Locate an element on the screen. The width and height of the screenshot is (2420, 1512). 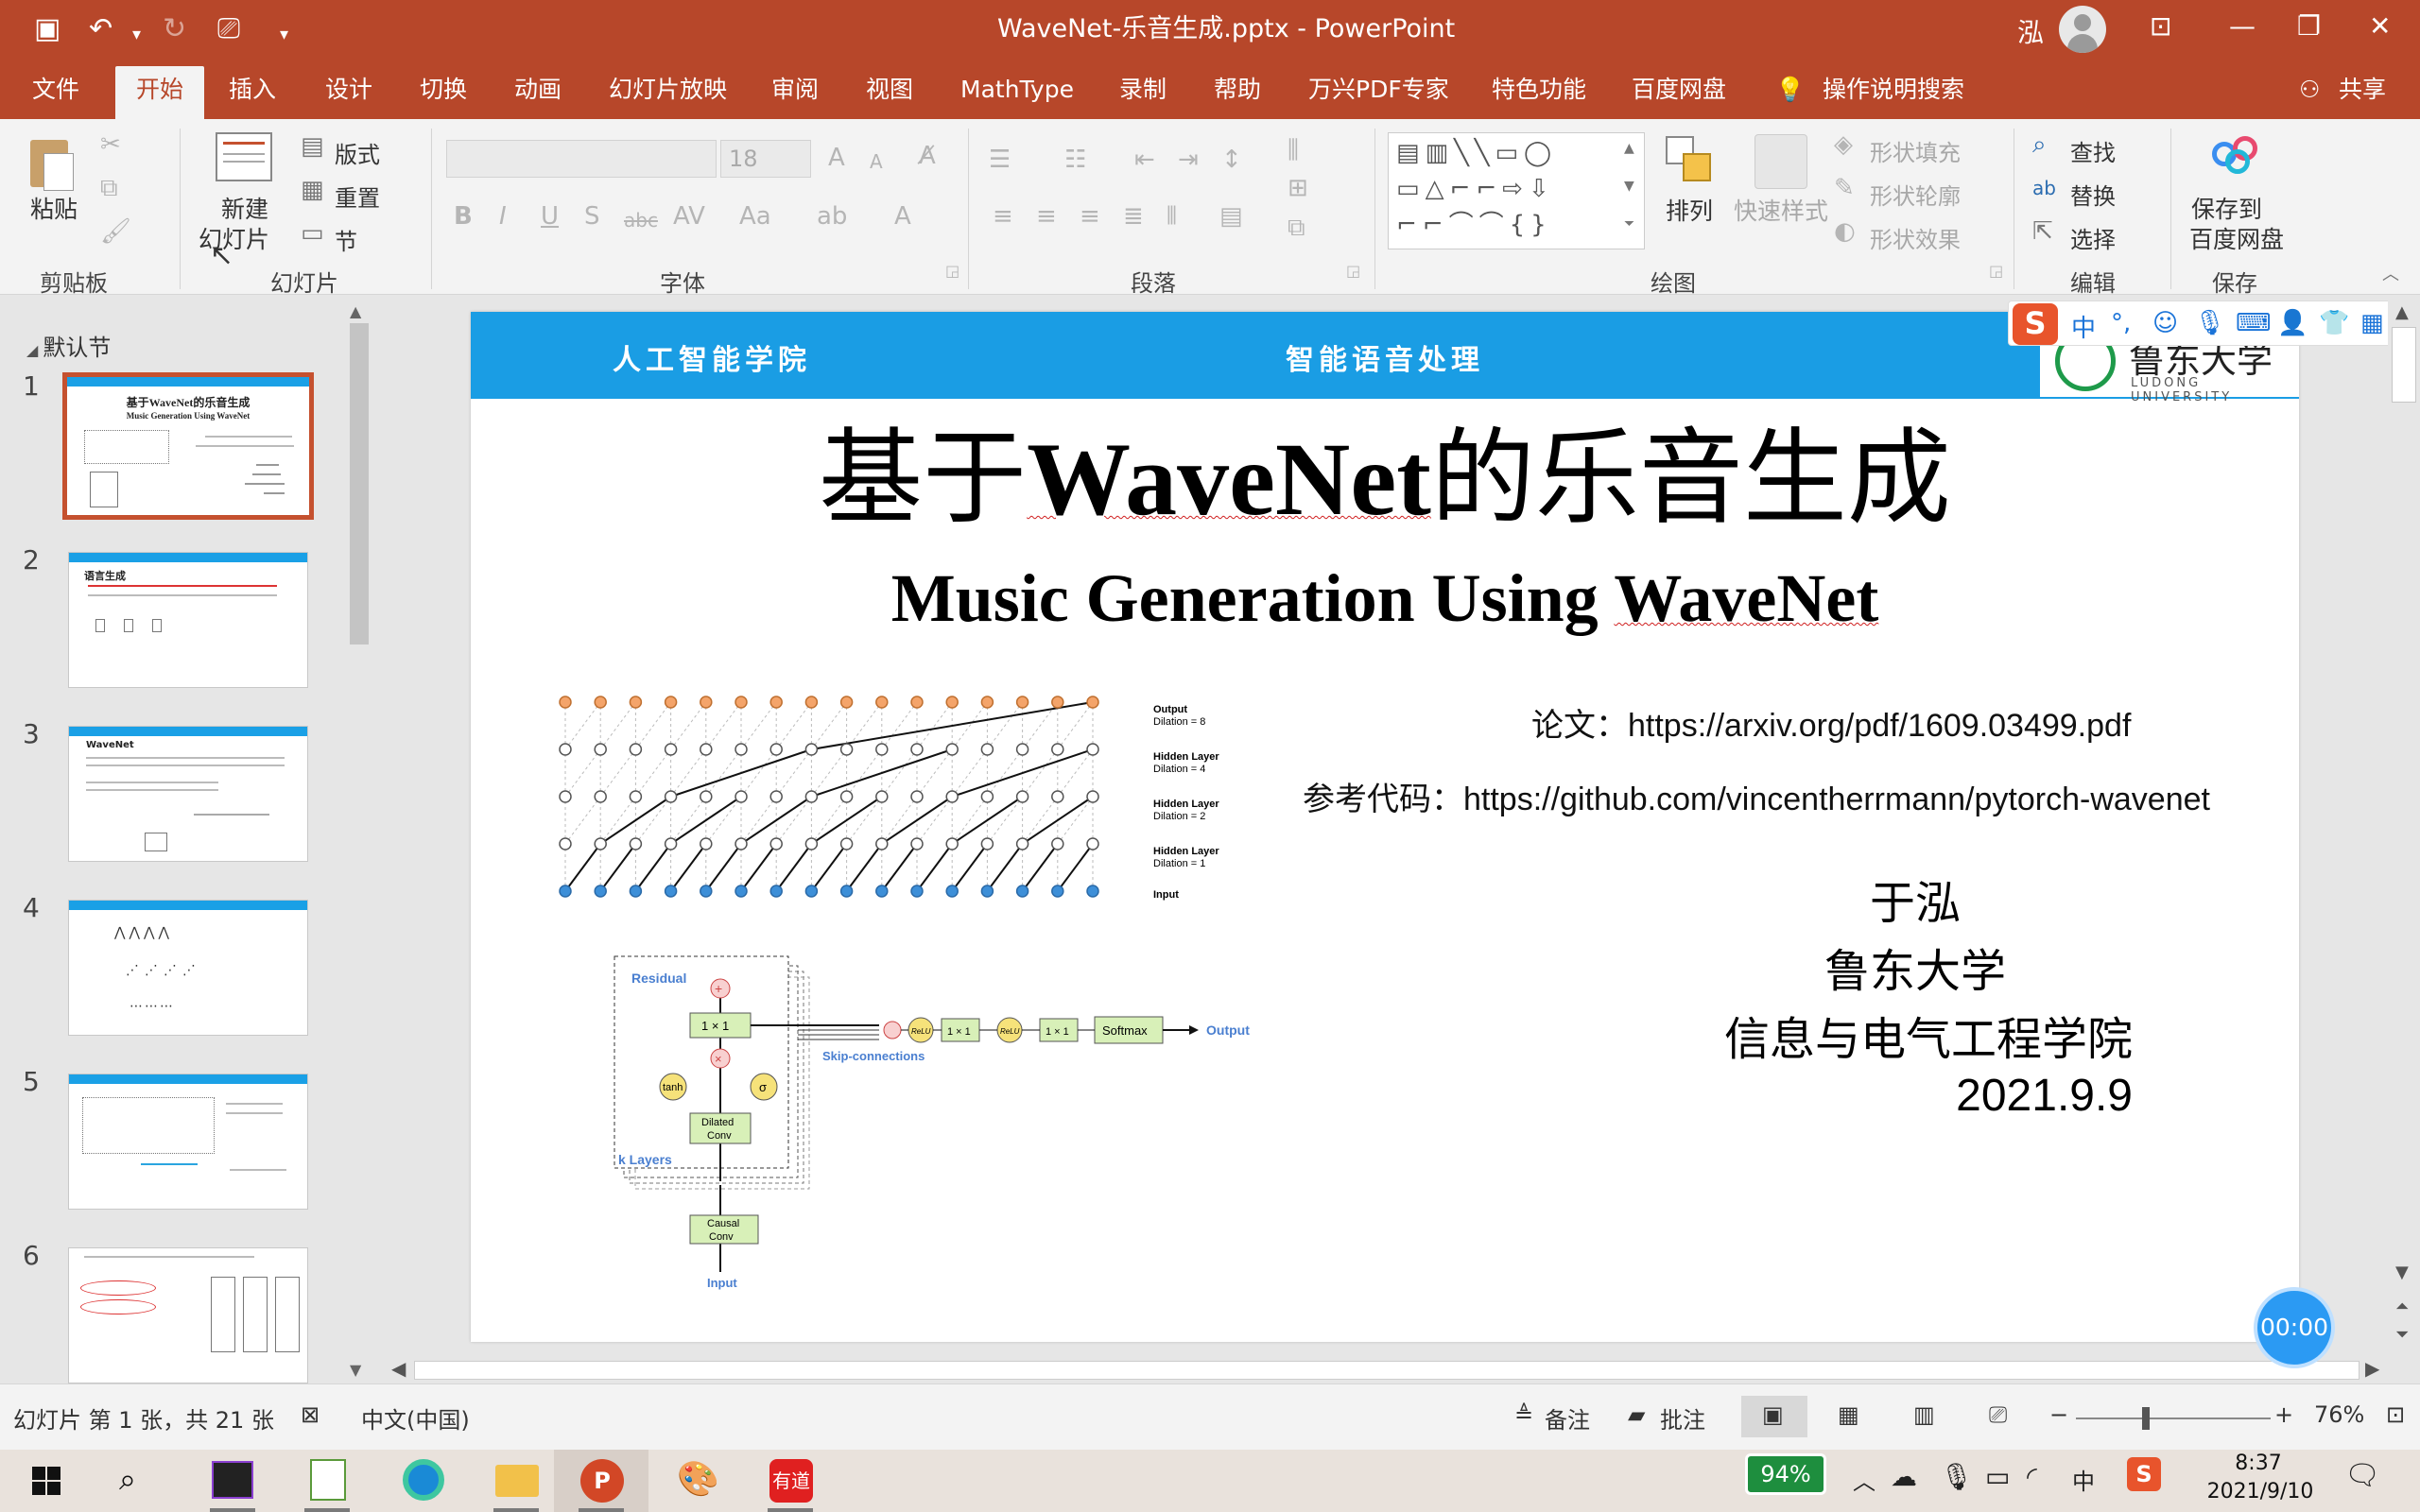
search-button: ⌕ is located at coordinates (138, 1481).